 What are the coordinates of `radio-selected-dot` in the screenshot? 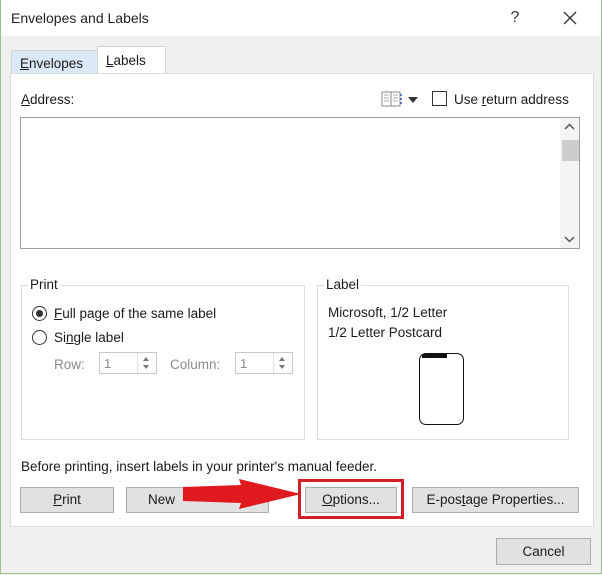 It's located at (39, 313).